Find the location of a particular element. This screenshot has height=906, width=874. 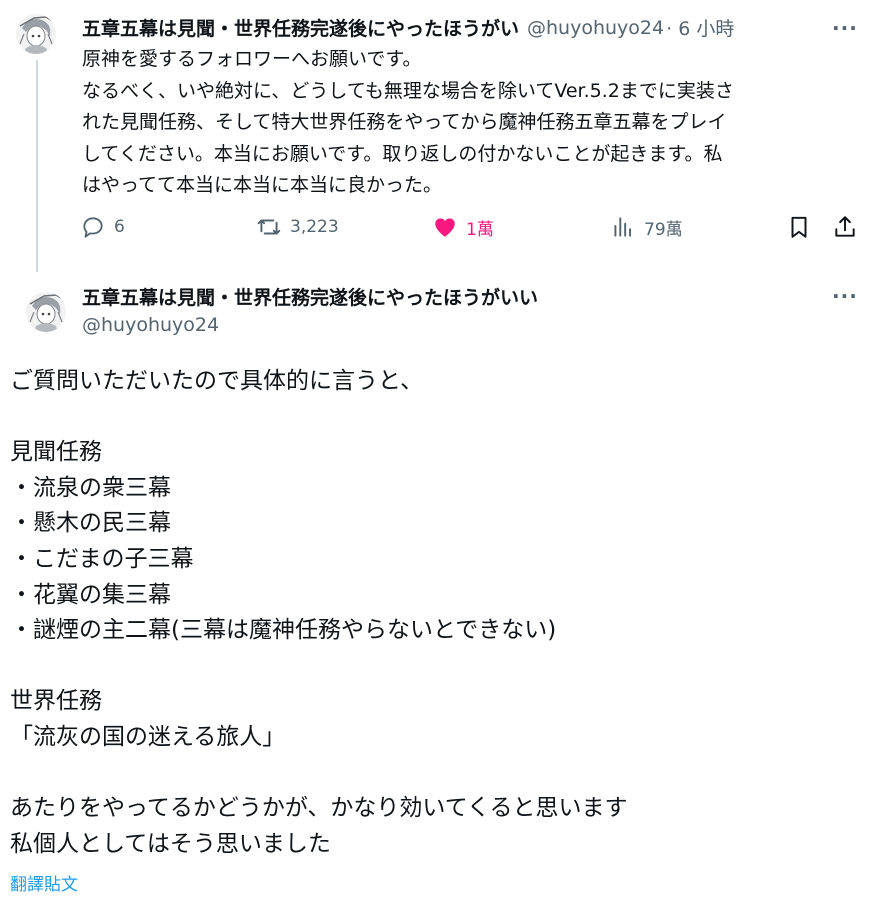

tweet-text-line: 私個人としてはそう思いました is located at coordinates (170, 843).